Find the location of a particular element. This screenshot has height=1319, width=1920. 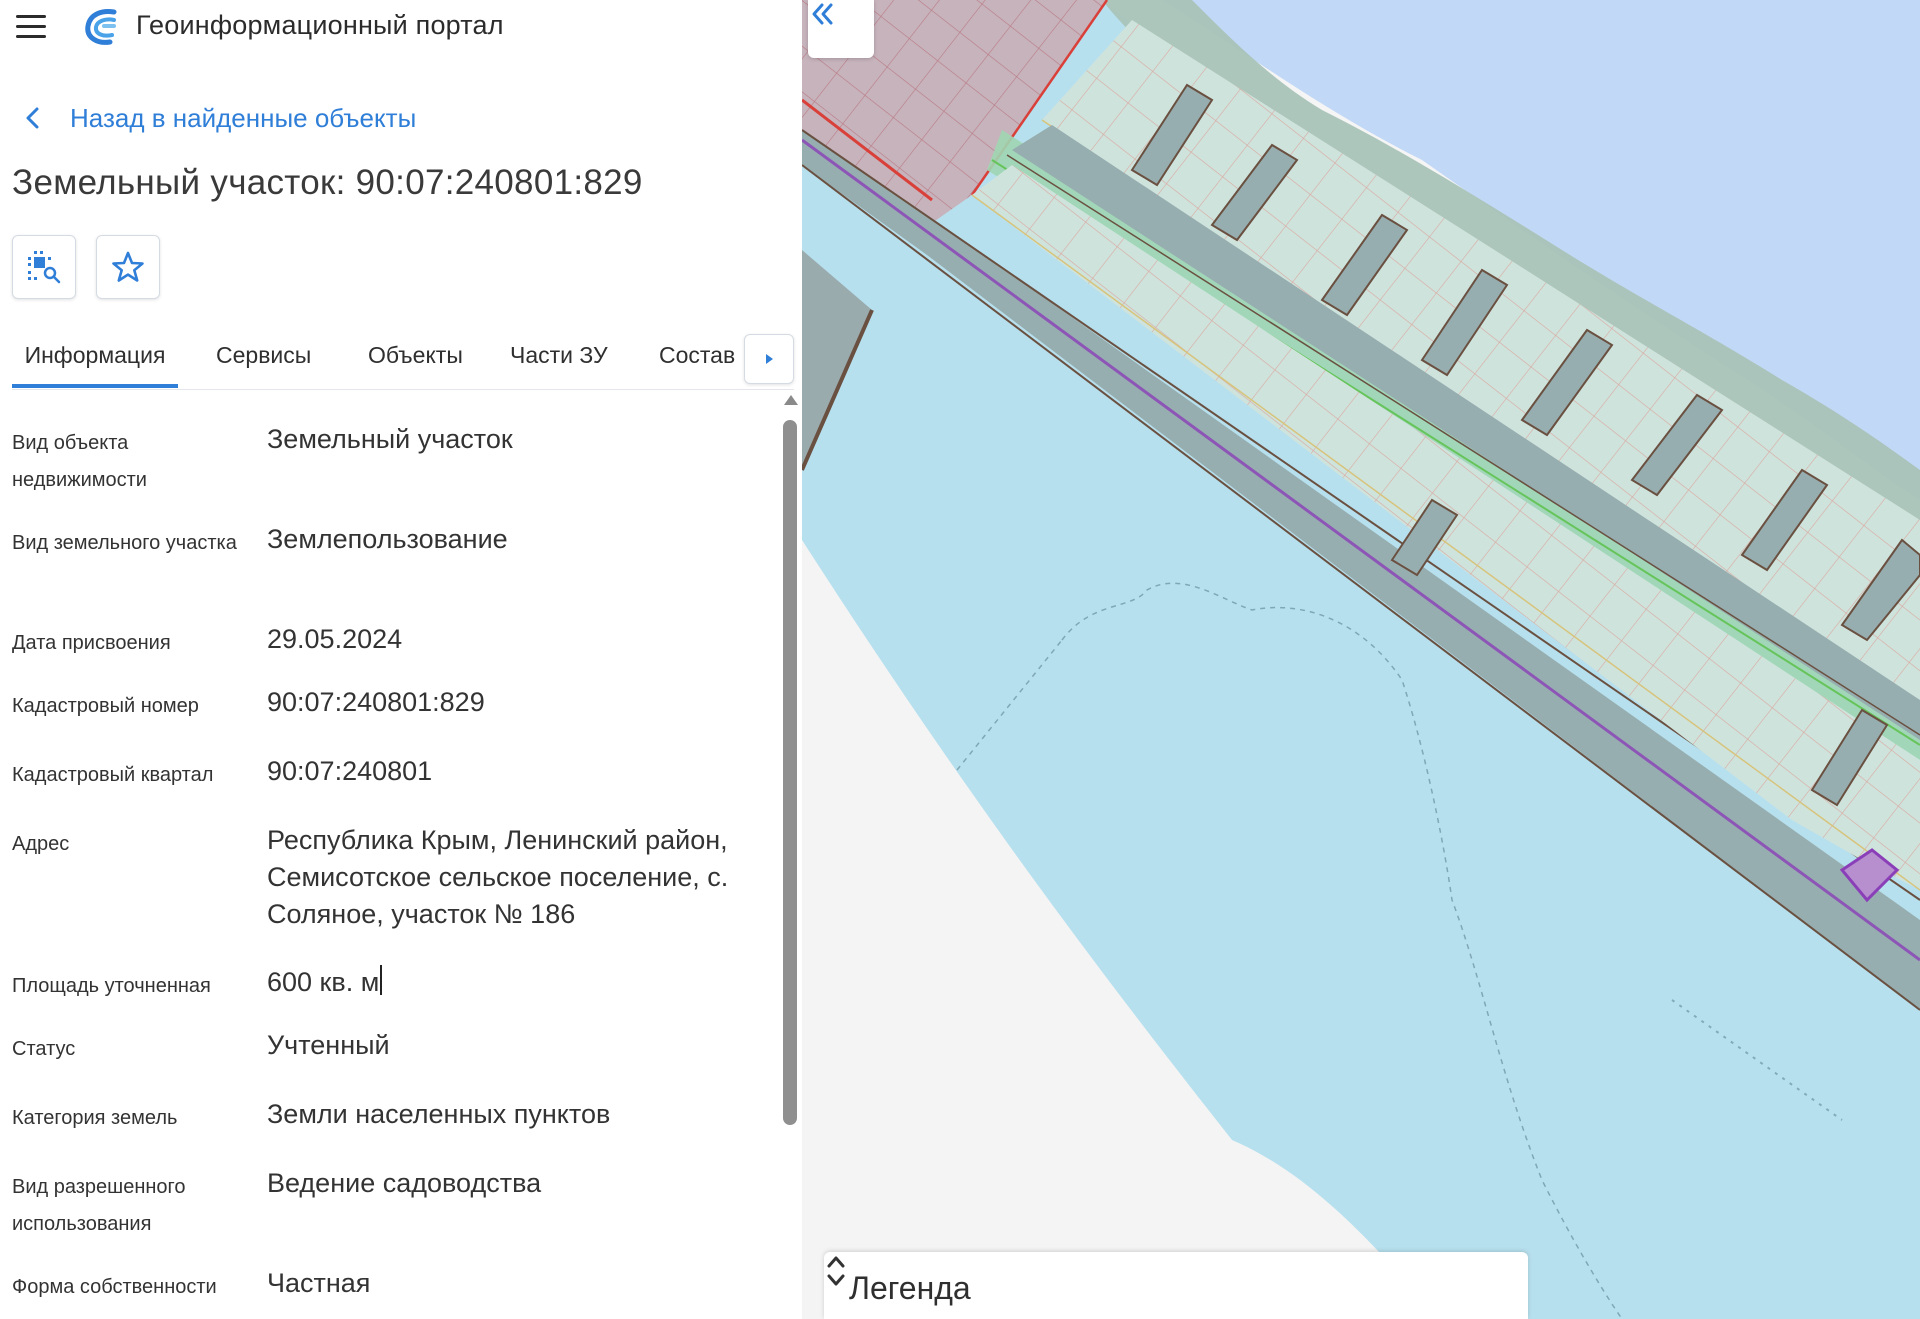

tab-information: Информация is located at coordinates (95, 359).